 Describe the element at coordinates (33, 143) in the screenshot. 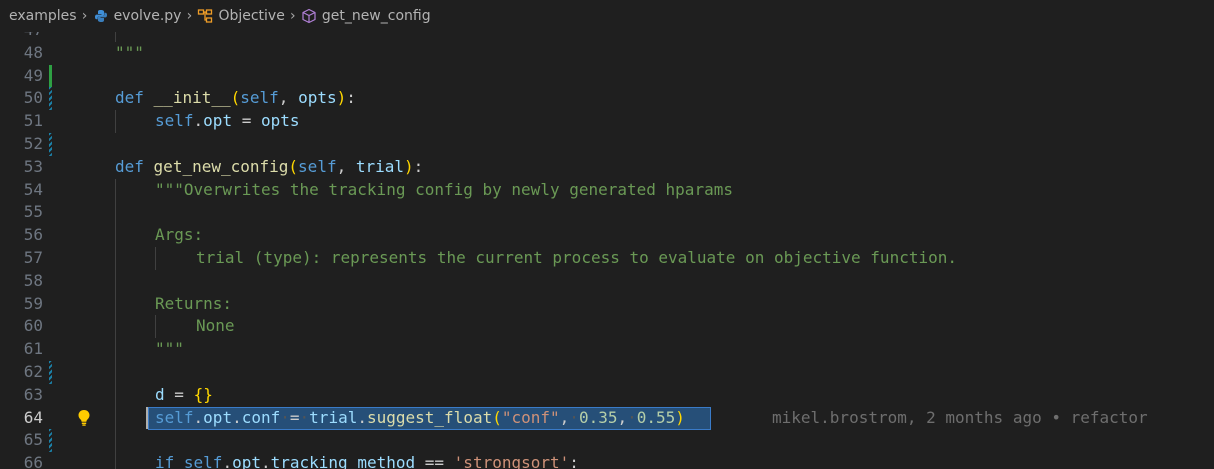

I see `line-number: 52` at that location.